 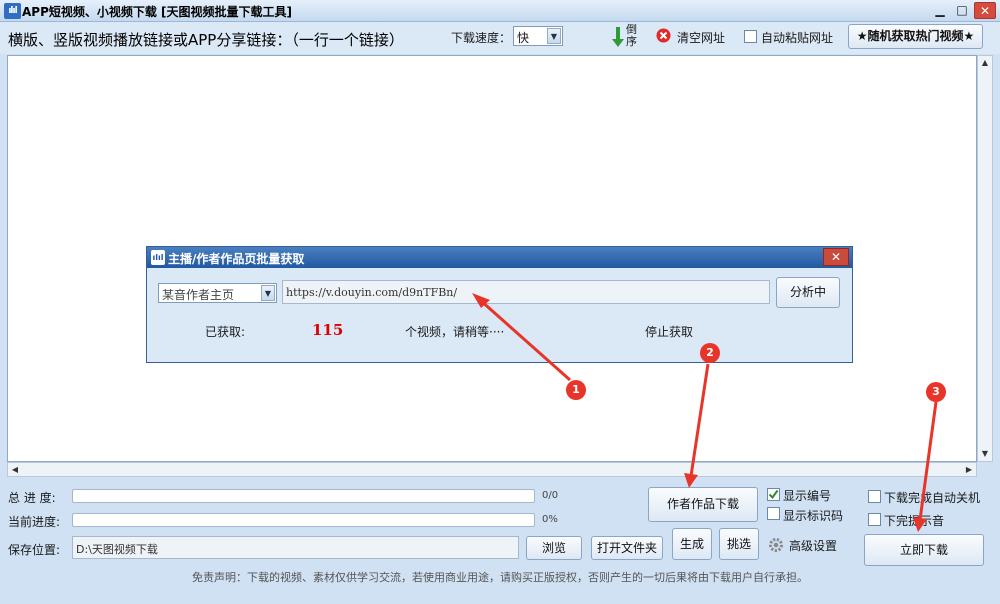 I want to click on annotation-badge-3: 3, so click(x=936, y=392).